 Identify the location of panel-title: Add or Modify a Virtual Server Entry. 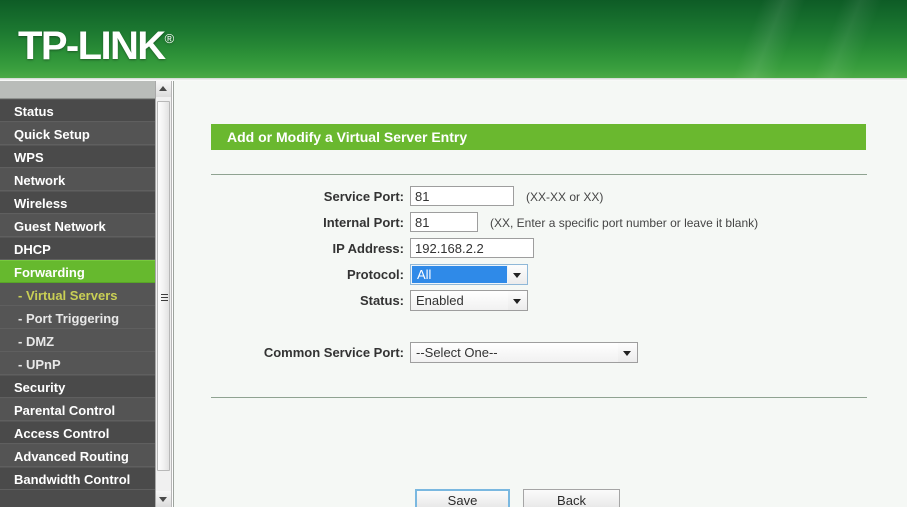
(538, 137).